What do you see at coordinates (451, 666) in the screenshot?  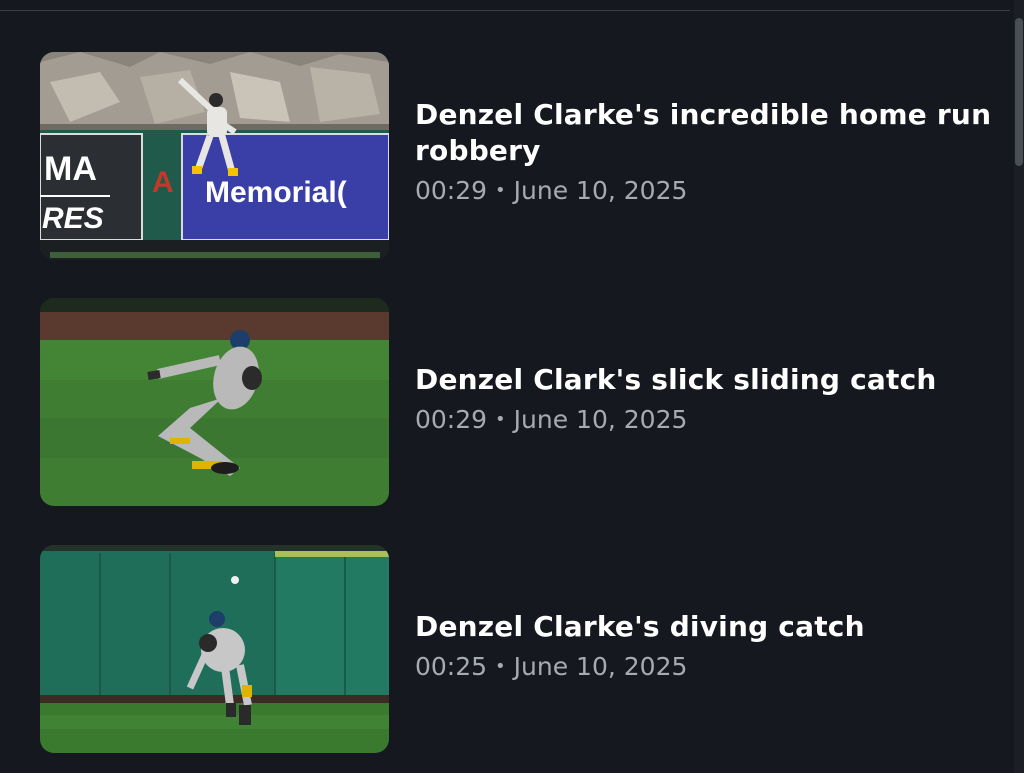 I see `video-duration: 00:25` at bounding box center [451, 666].